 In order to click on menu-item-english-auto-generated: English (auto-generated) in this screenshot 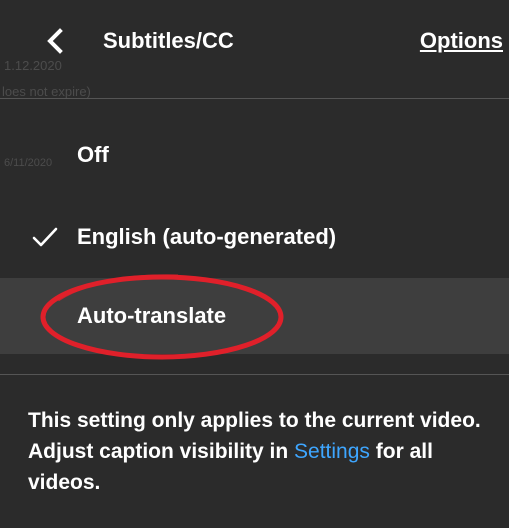, I will do `click(254, 237)`.